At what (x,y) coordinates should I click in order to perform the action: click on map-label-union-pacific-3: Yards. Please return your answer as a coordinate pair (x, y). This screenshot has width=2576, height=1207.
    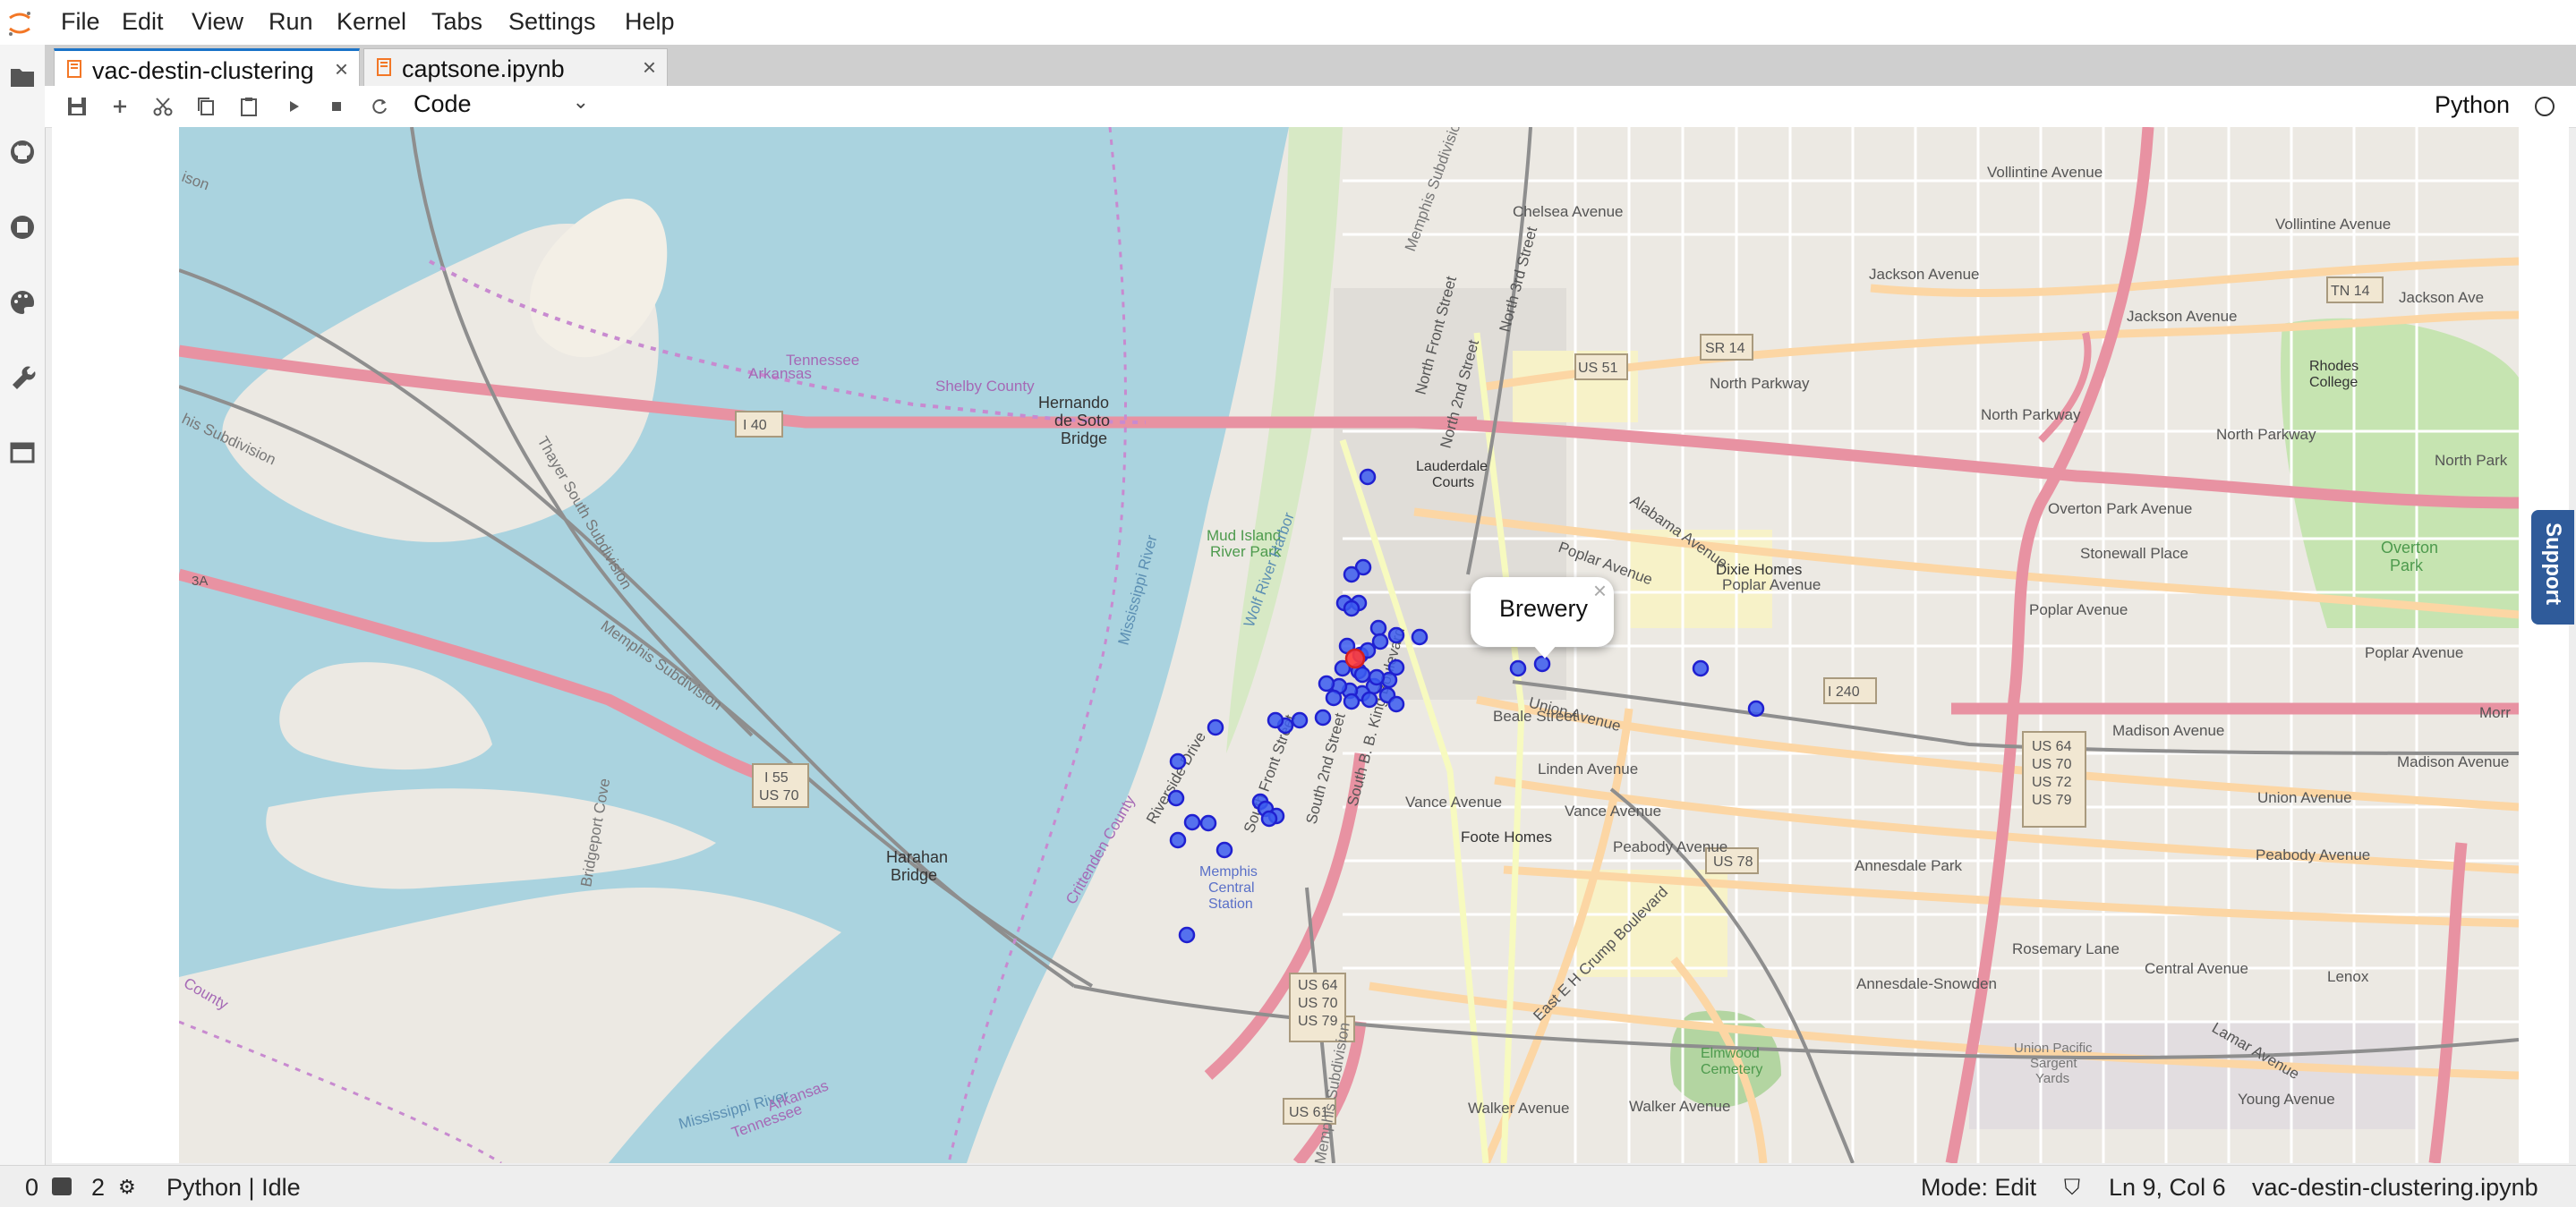
    Looking at the image, I should click on (2052, 1078).